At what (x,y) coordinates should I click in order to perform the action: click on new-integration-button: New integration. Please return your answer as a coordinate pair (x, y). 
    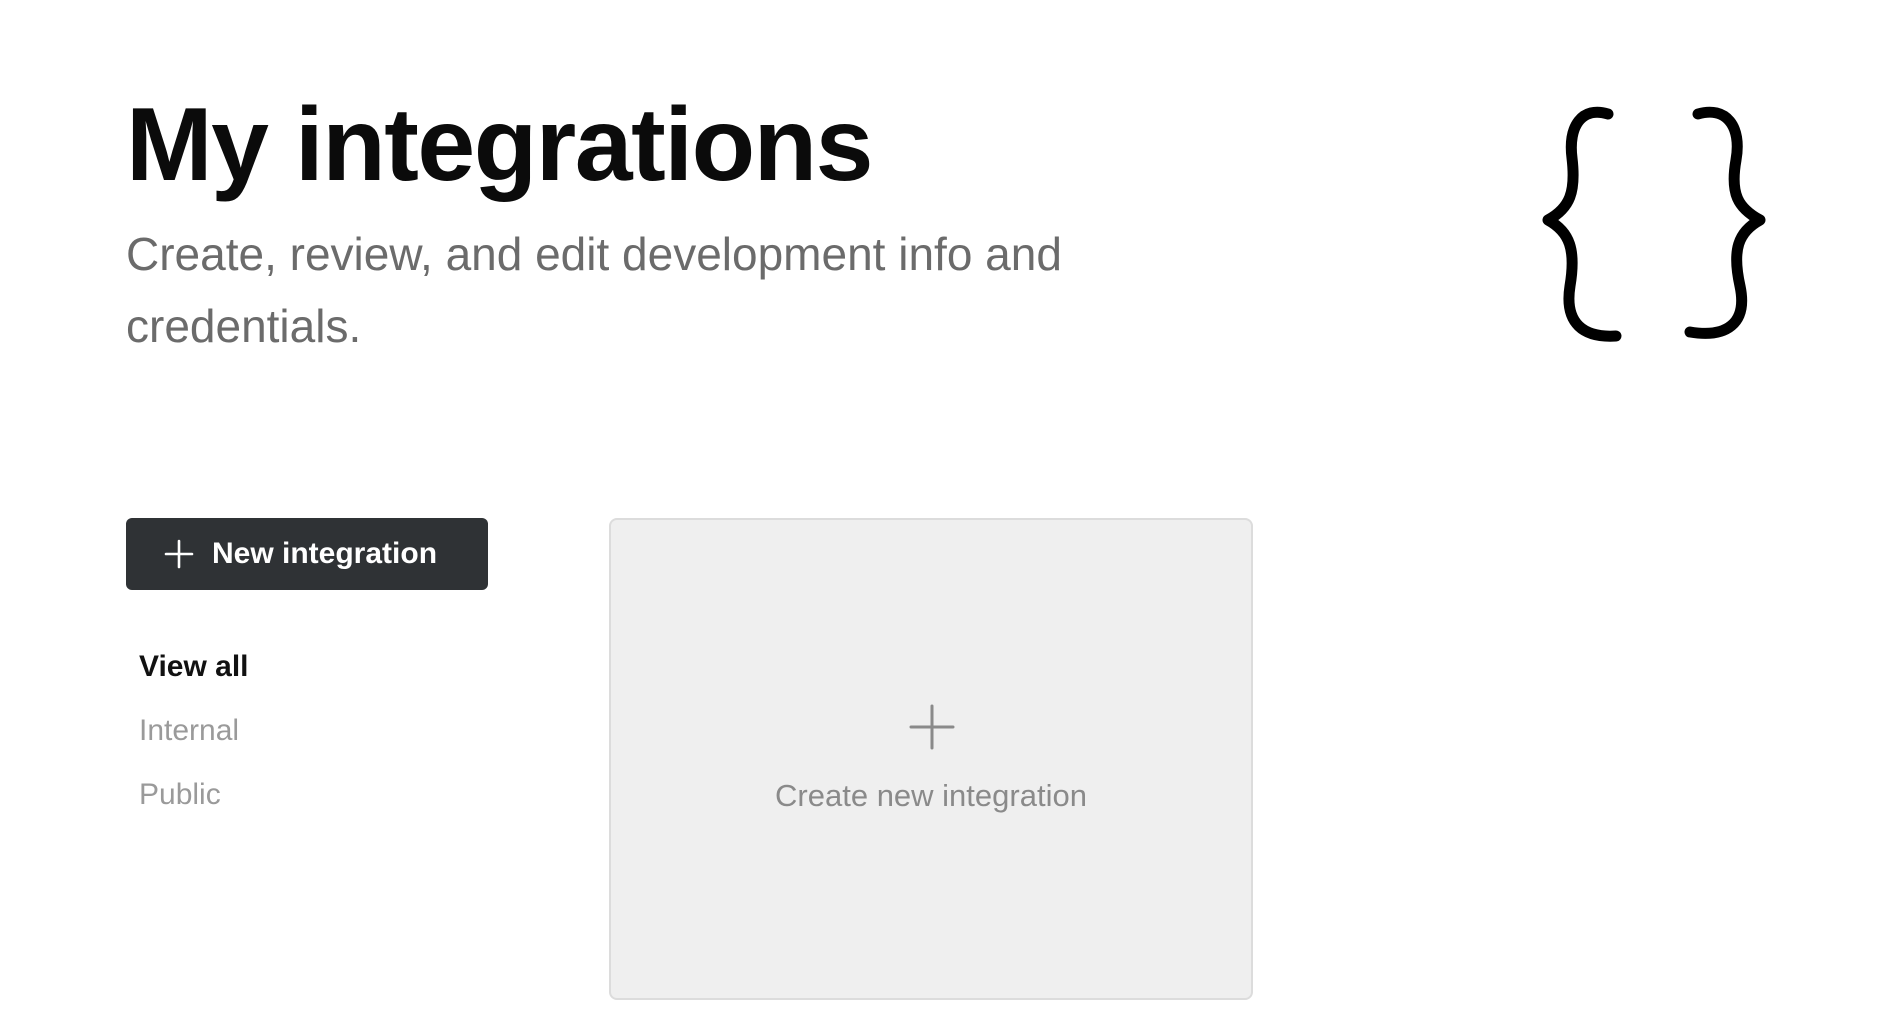
    Looking at the image, I should click on (307, 554).